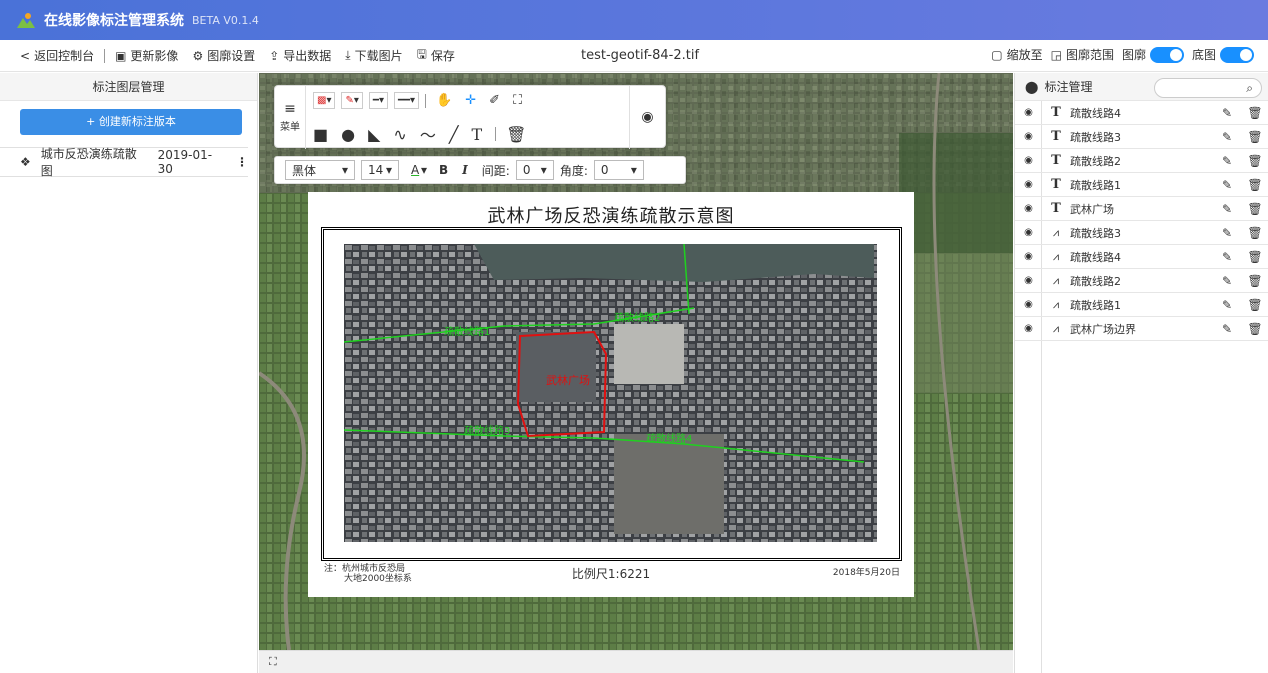  What do you see at coordinates (124, 162) in the screenshot?
I see `layer-item: ❖ 城市反恐演练疏散图 2019-01-30 ⋮` at bounding box center [124, 162].